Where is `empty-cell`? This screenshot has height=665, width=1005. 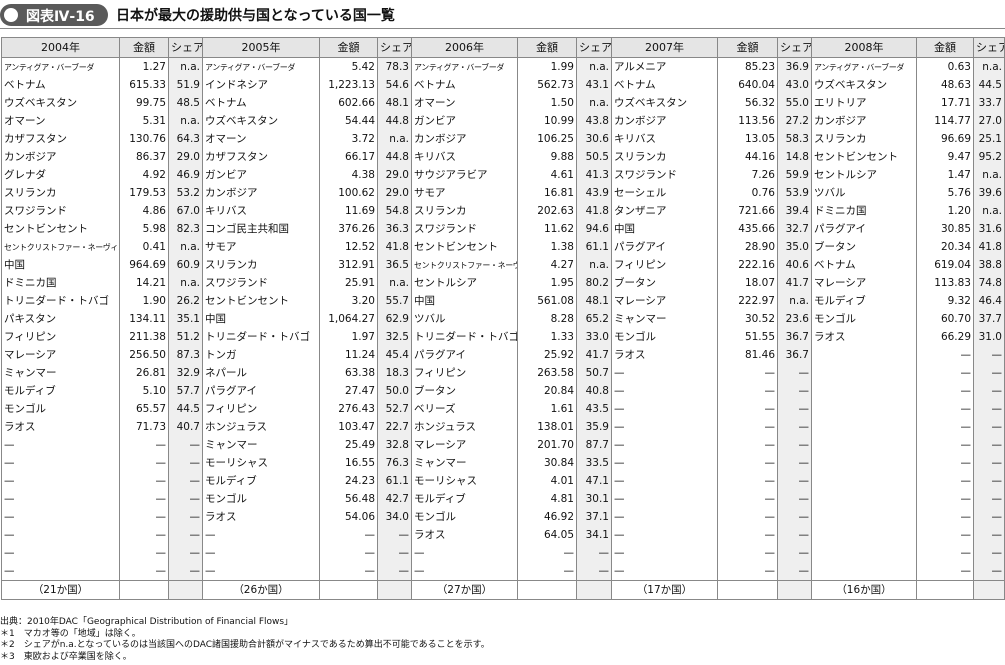 empty-cell is located at coordinates (594, 590).